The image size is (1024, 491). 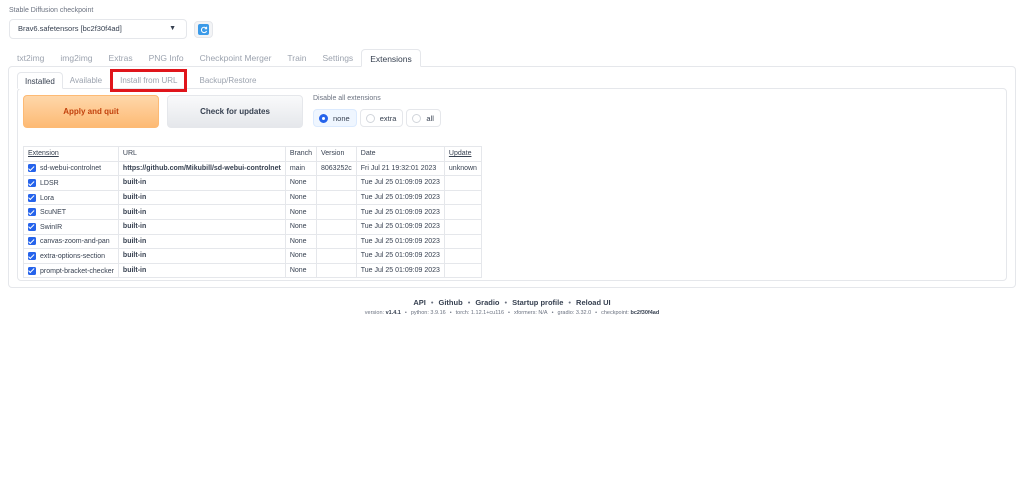 I want to click on column-header-version: Version, so click(x=336, y=154).